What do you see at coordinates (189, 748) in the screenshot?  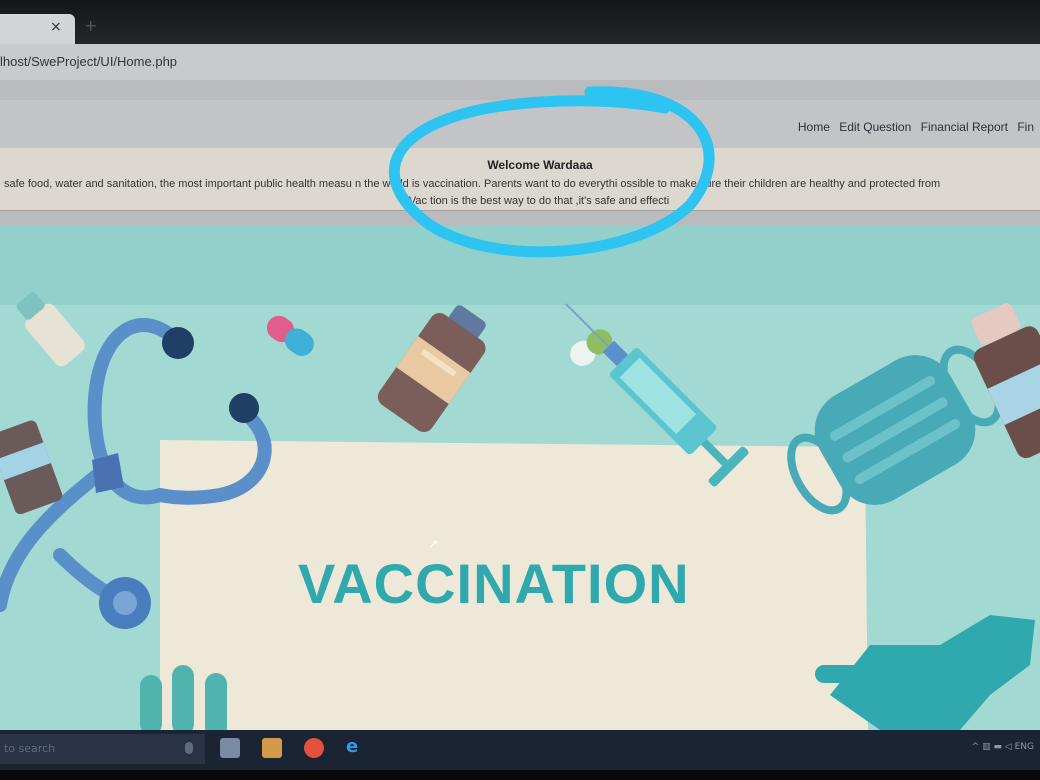 I see `microphone-icon` at bounding box center [189, 748].